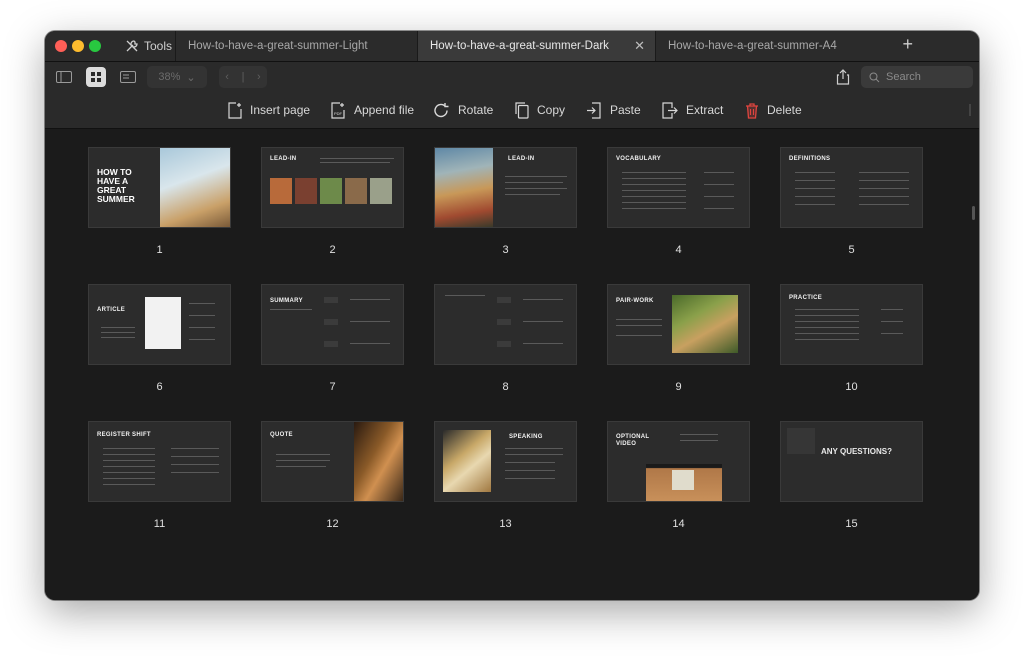  I want to click on rotate-icon, so click(441, 109).